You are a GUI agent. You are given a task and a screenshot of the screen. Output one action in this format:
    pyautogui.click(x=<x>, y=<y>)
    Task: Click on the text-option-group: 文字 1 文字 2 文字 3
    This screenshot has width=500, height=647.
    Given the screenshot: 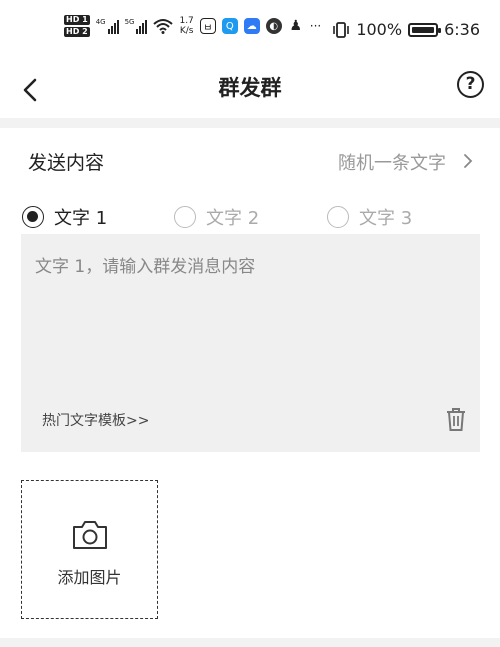 What is the action you would take?
    pyautogui.click(x=250, y=216)
    